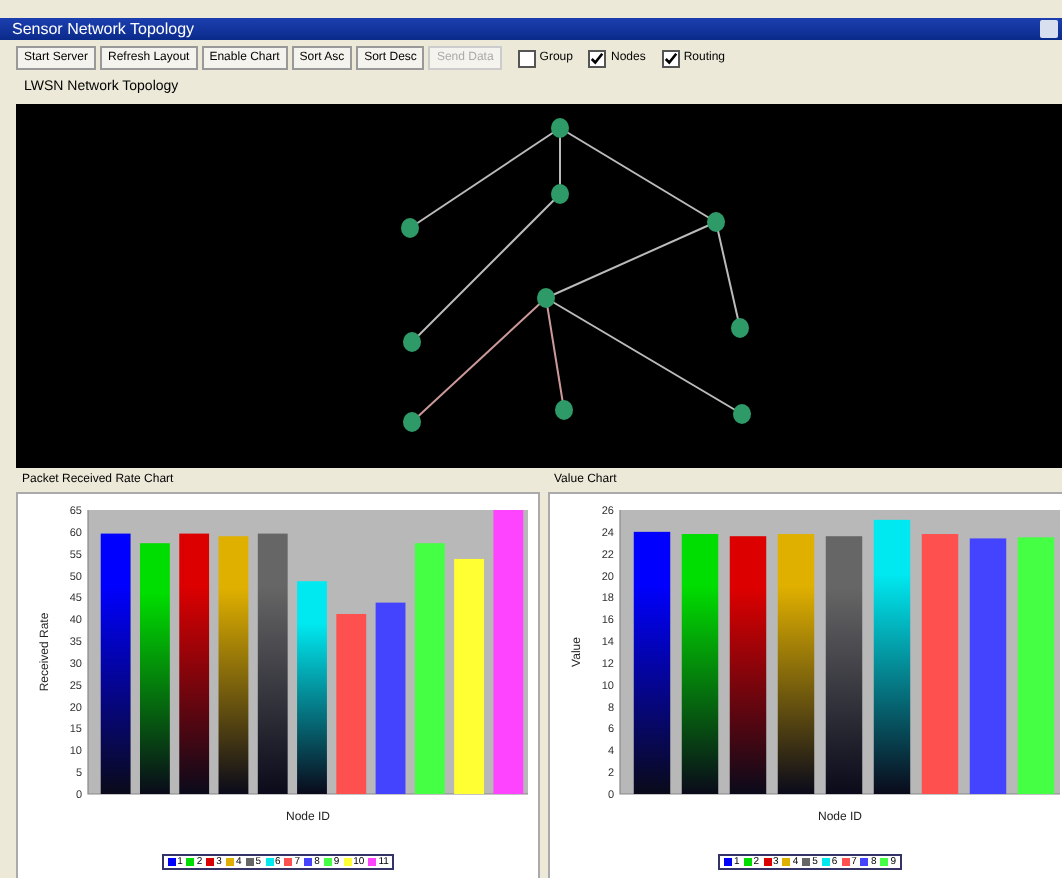 This screenshot has width=1062, height=878. What do you see at coordinates (103, 29) in the screenshot?
I see `window-title: Sensor Network Topology` at bounding box center [103, 29].